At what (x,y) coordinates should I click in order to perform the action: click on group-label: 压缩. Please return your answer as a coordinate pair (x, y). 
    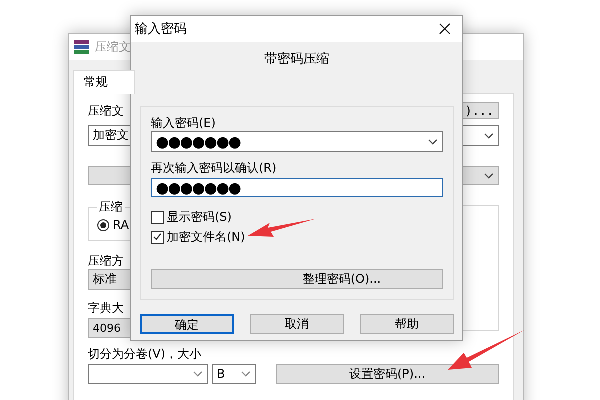
    Looking at the image, I should click on (111, 207).